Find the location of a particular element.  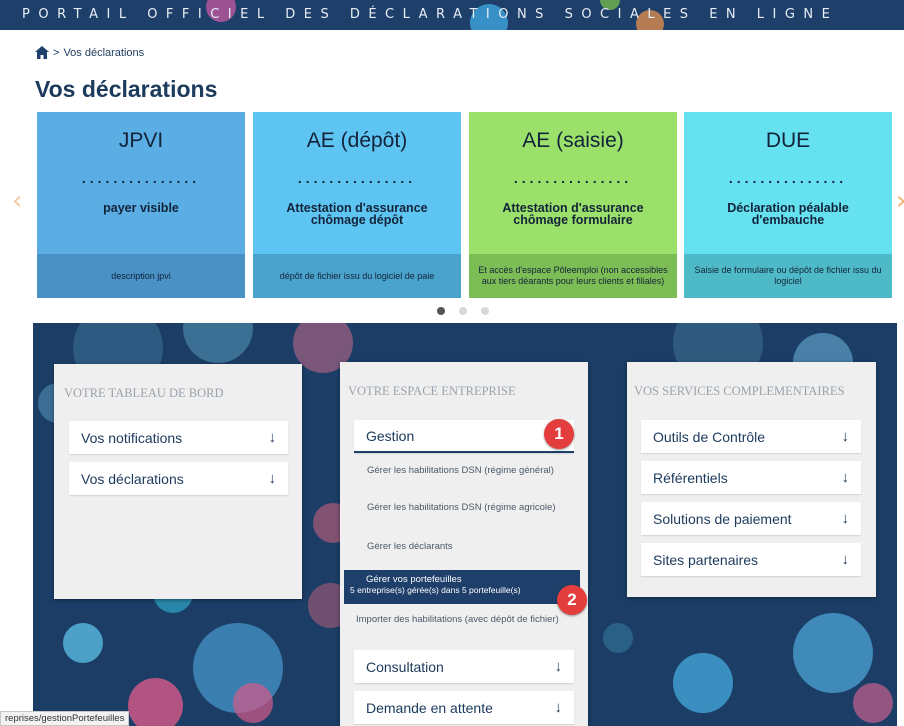

gestion-label: Gestion is located at coordinates (390, 435).